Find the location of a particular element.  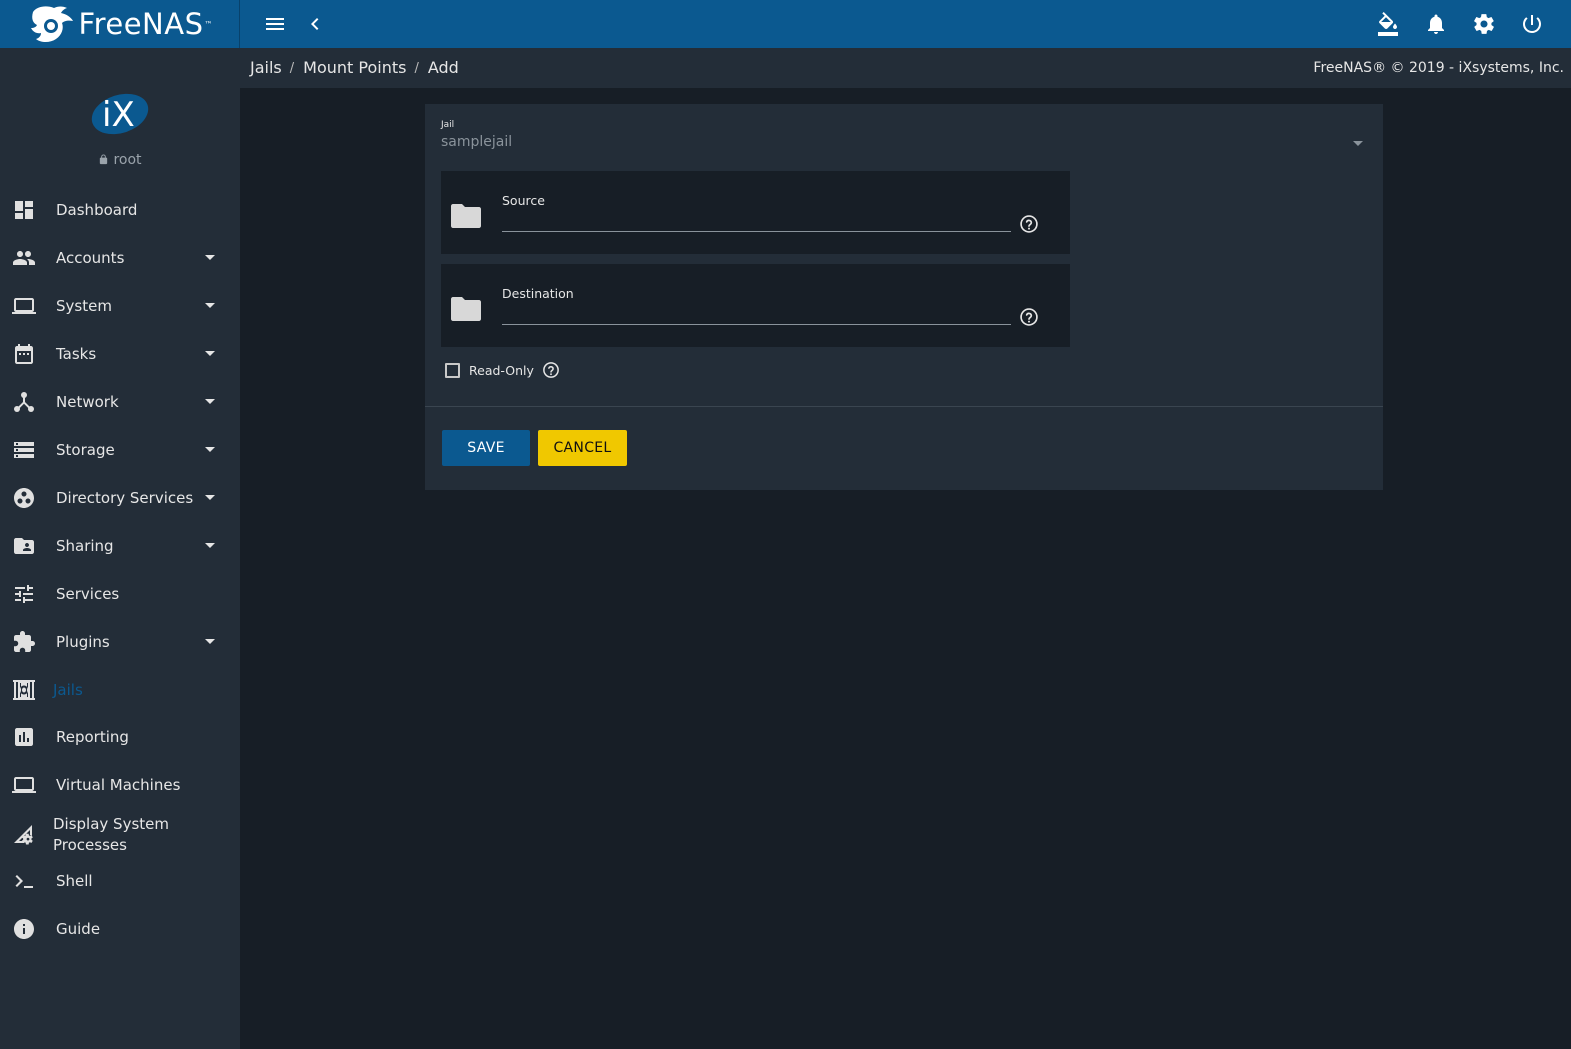

theme-button is located at coordinates (1388, 24).